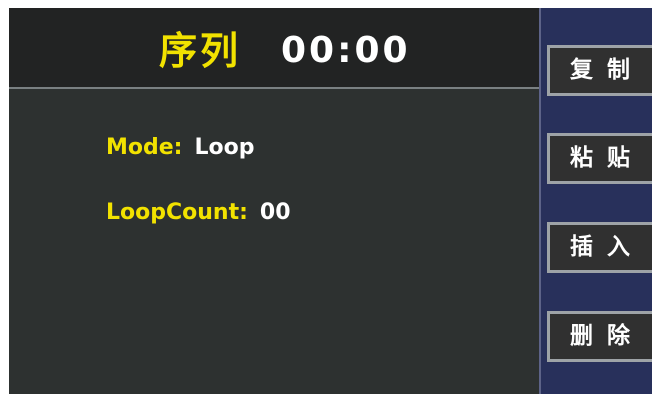 This screenshot has width=652, height=394. Describe the element at coordinates (599, 247) in the screenshot. I see `insert-button: 插入` at that location.